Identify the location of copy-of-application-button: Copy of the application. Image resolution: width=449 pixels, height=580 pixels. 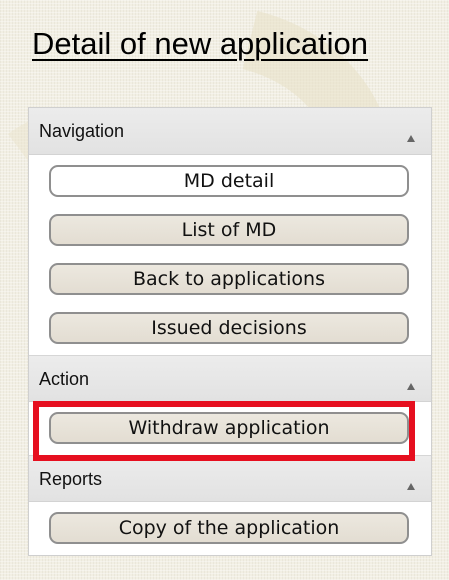
(229, 528).